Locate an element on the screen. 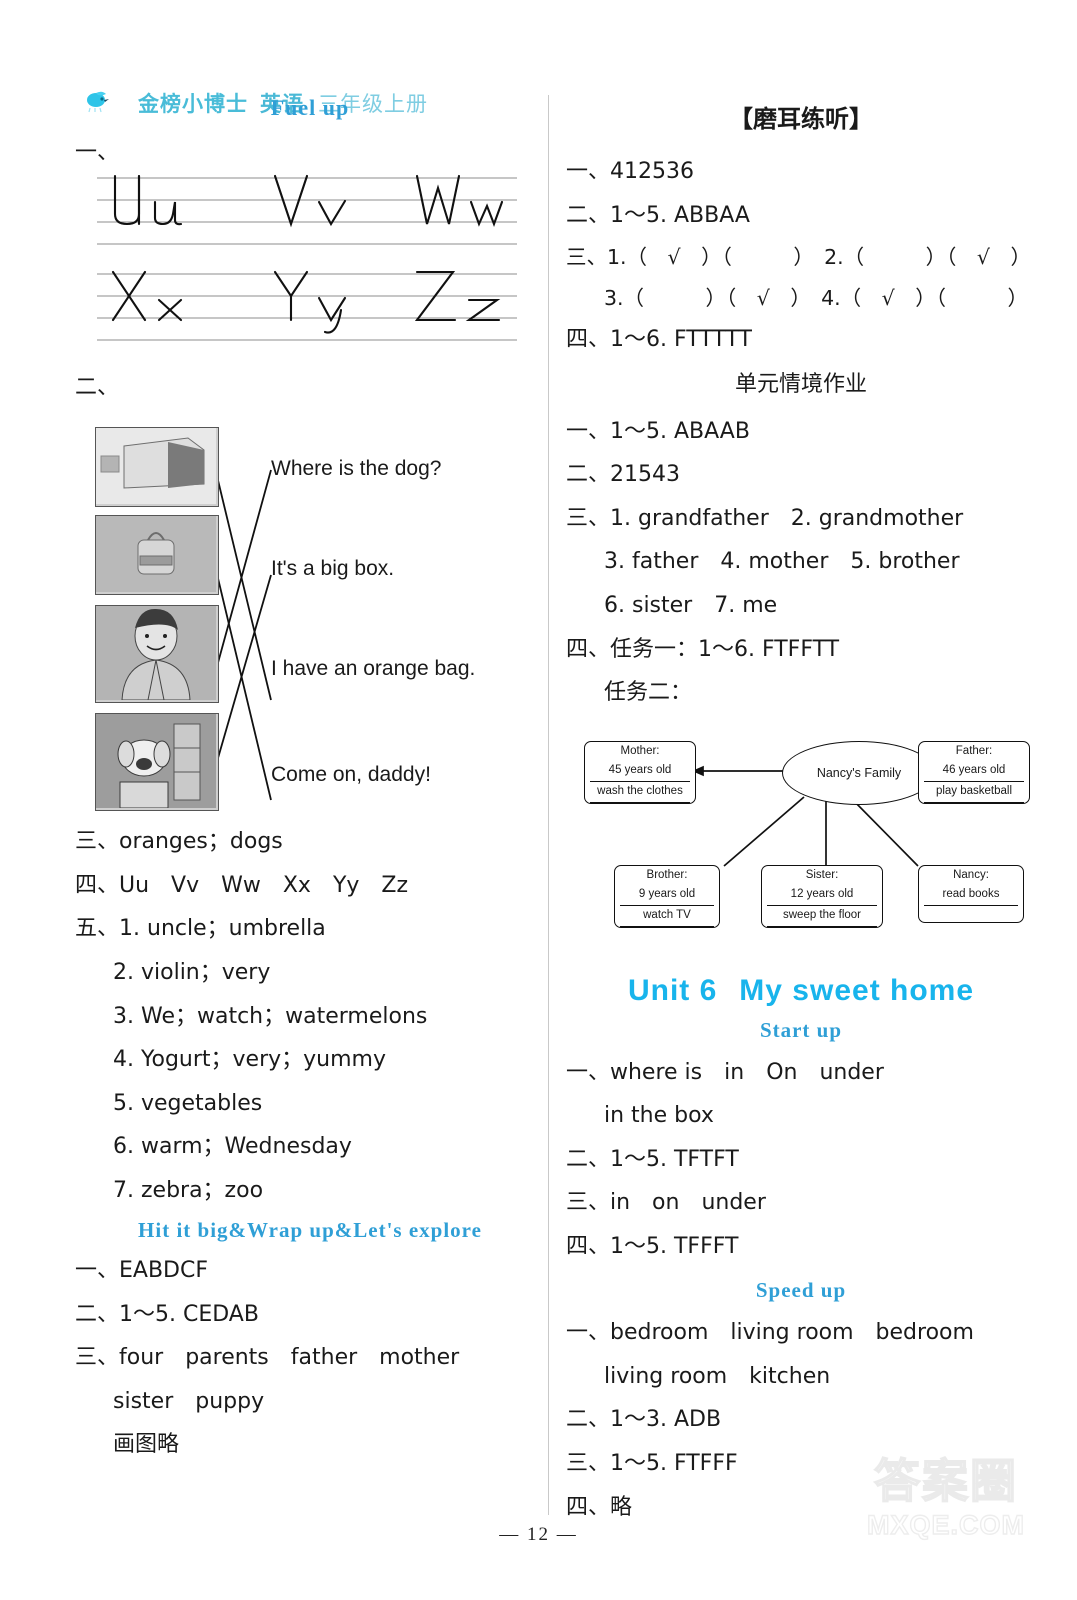 This screenshot has height=1600, width=1077. four-line-guide-row2 is located at coordinates (307, 306).